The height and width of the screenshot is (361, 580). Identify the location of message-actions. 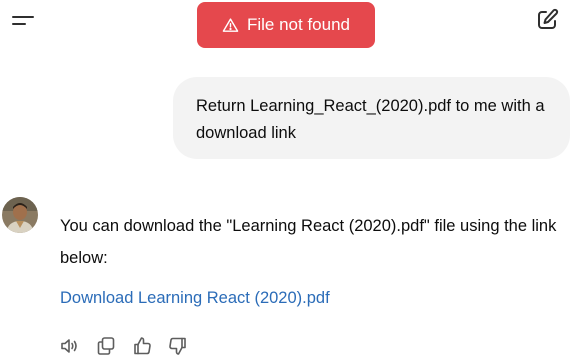
(124, 346).